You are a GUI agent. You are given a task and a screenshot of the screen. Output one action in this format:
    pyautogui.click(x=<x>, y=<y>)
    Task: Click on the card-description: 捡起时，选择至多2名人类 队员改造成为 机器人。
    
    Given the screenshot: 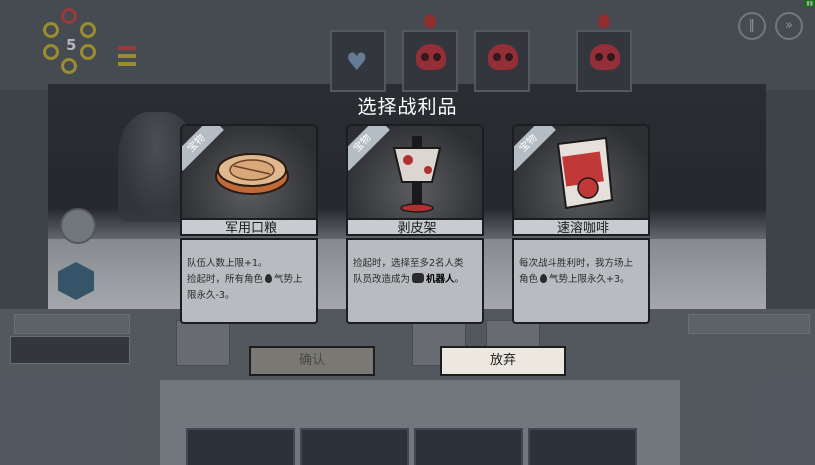 What is the action you would take?
    pyautogui.click(x=415, y=281)
    